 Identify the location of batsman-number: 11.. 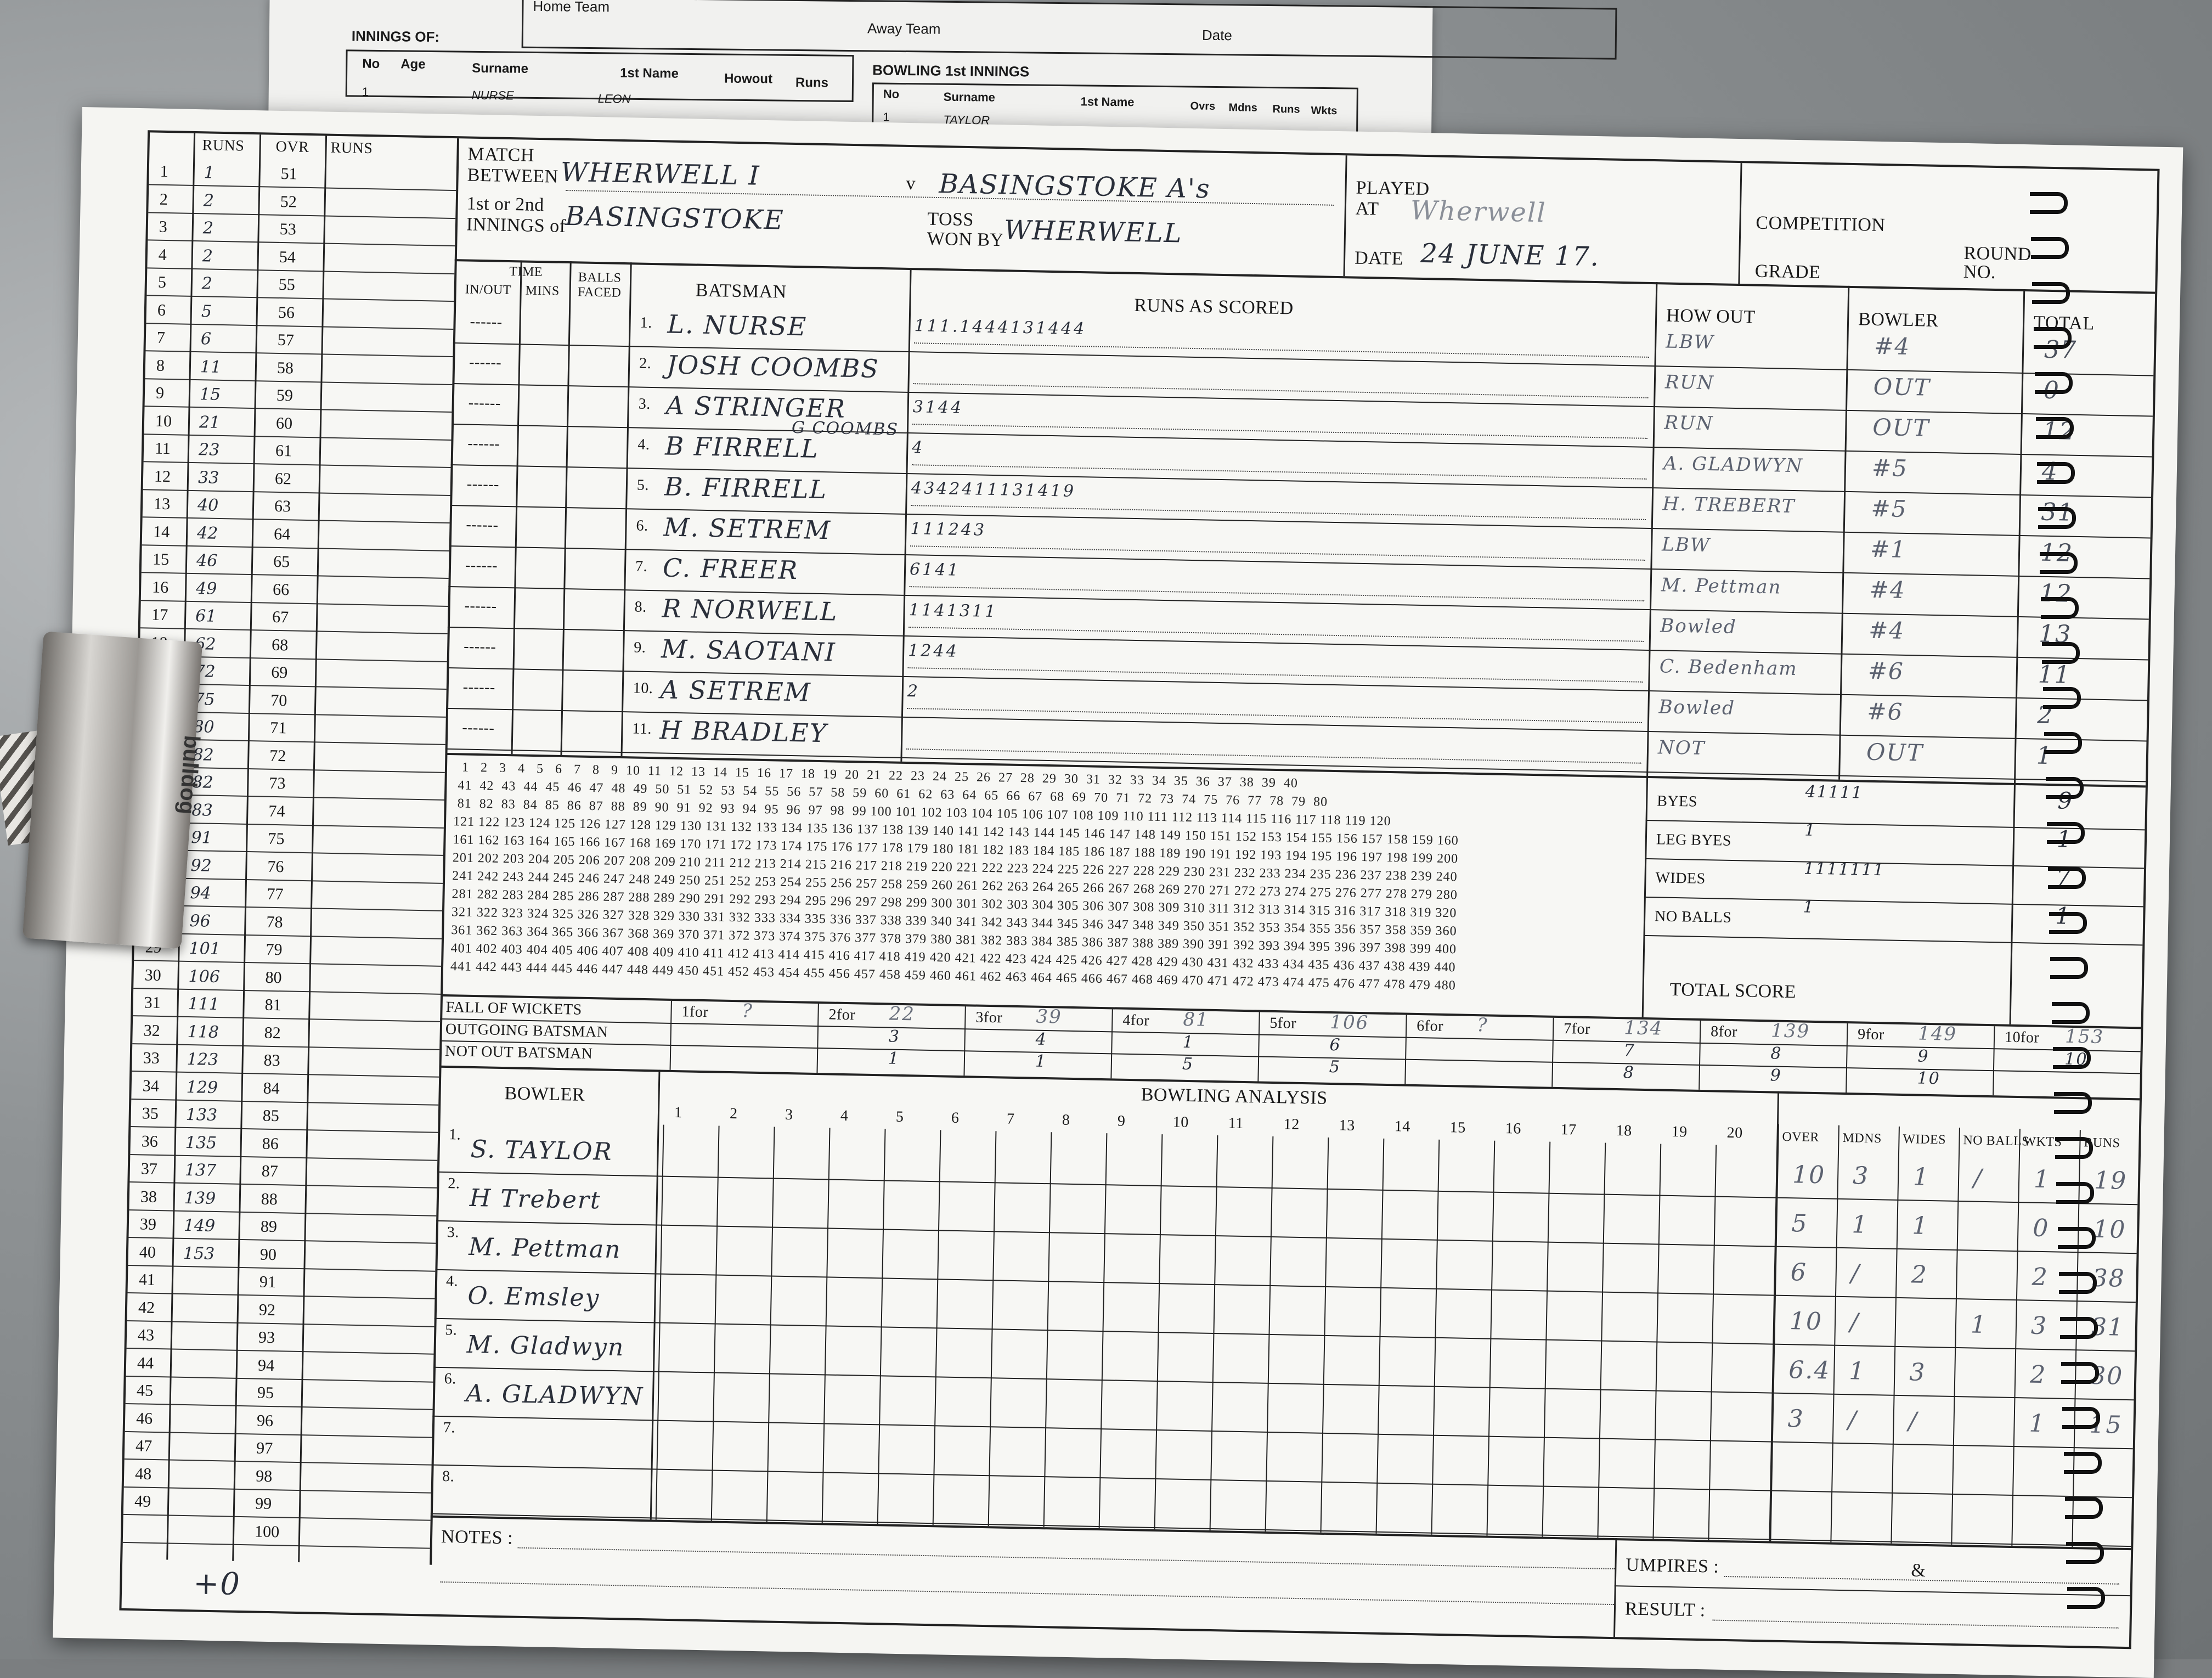
(642, 729).